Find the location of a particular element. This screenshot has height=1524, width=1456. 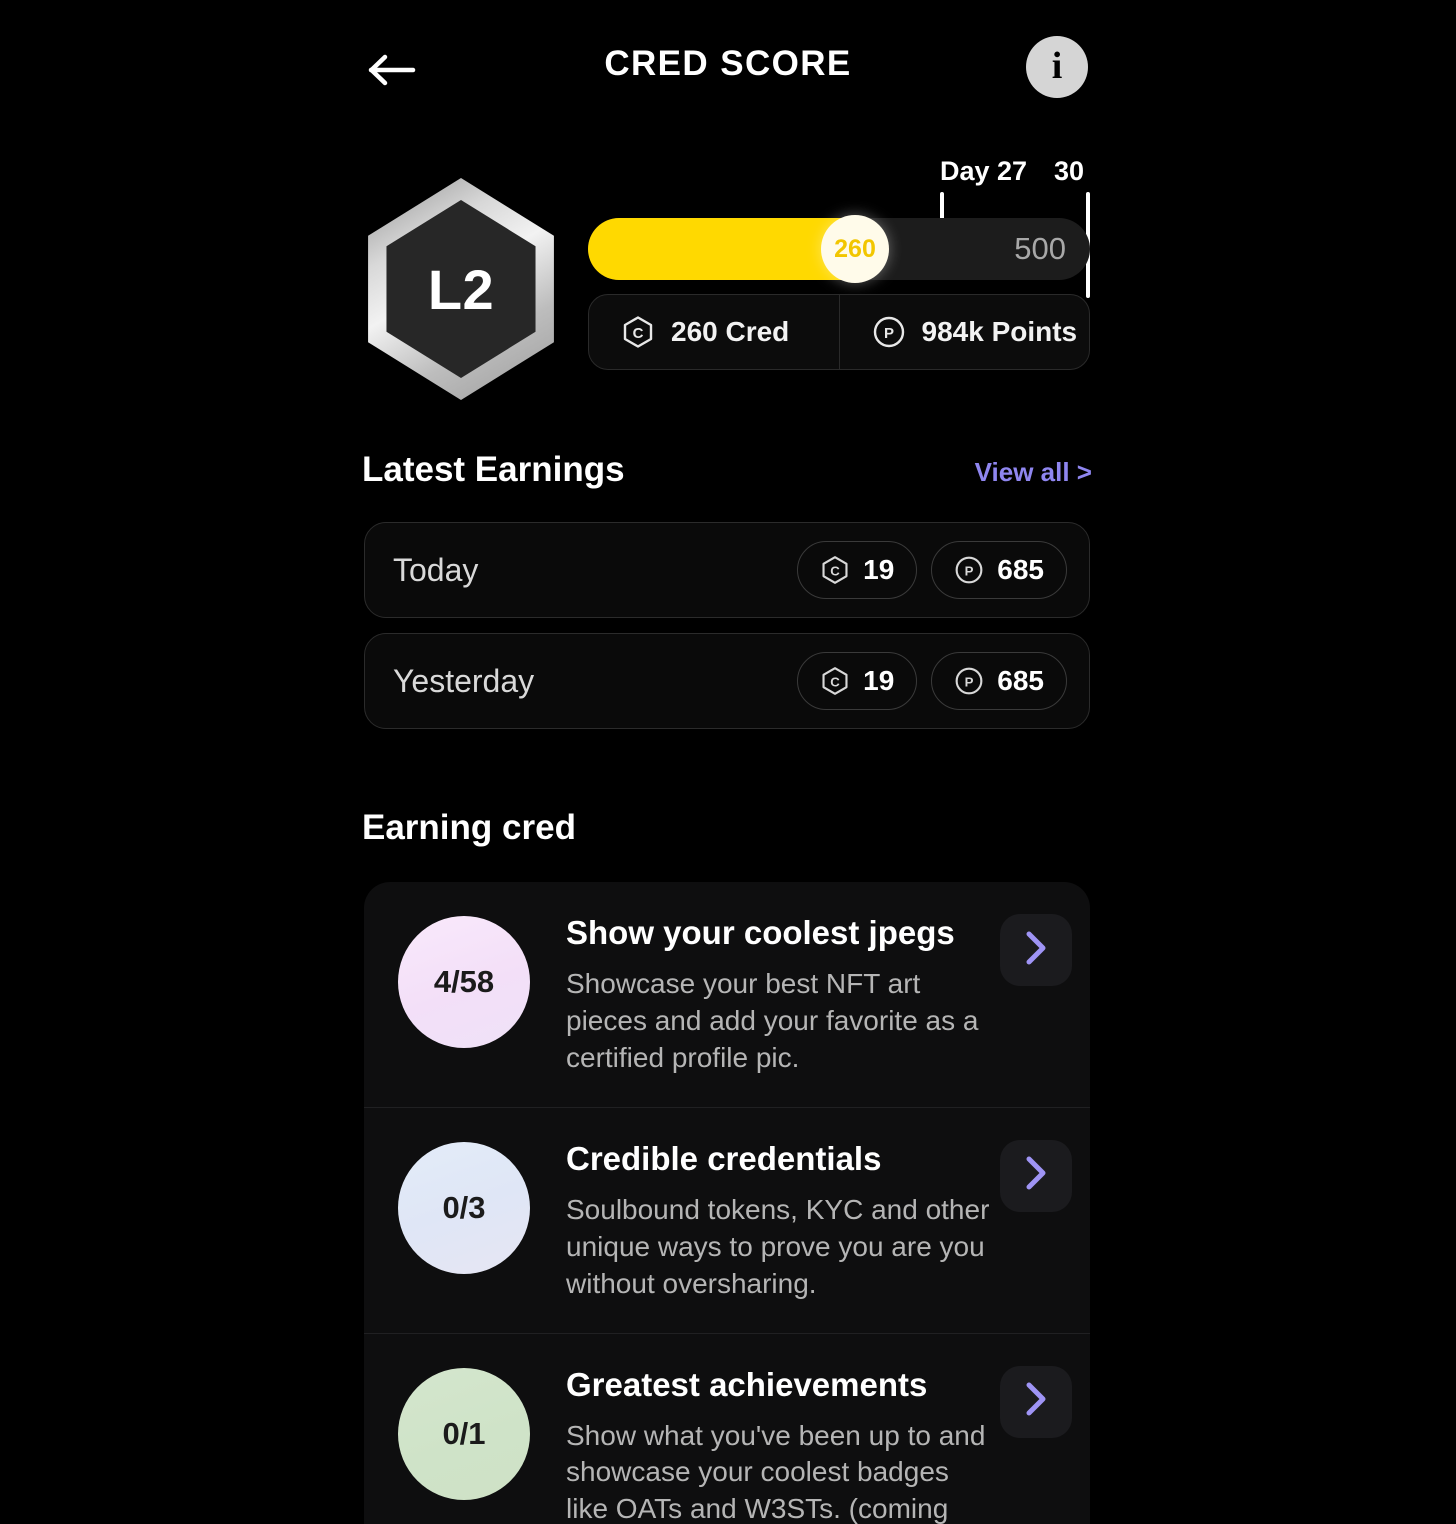

card-progress-circle: 0/1 is located at coordinates (464, 1433).